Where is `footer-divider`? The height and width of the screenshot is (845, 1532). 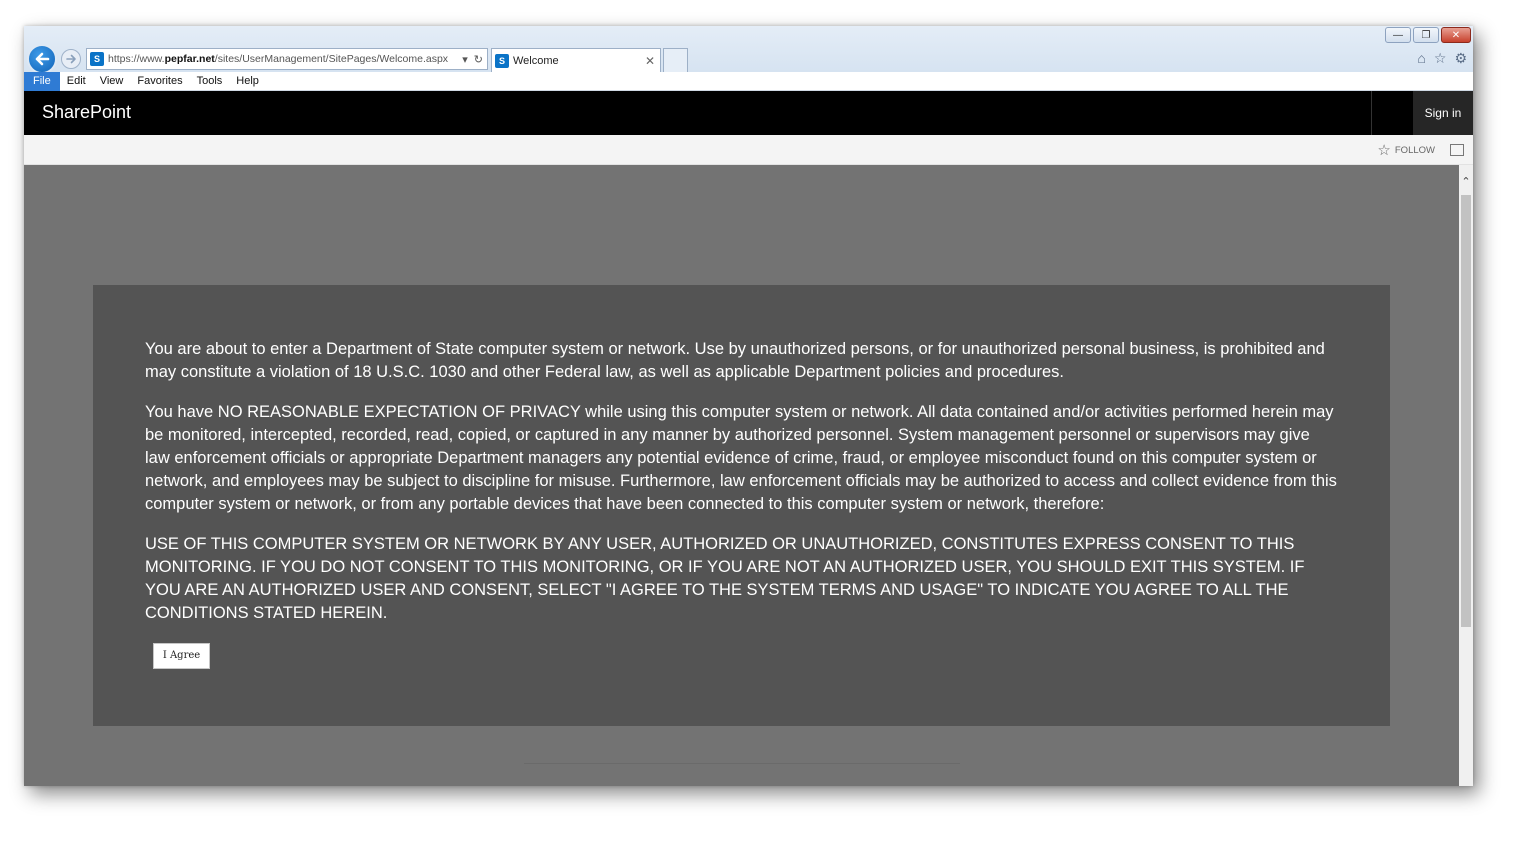 footer-divider is located at coordinates (742, 763).